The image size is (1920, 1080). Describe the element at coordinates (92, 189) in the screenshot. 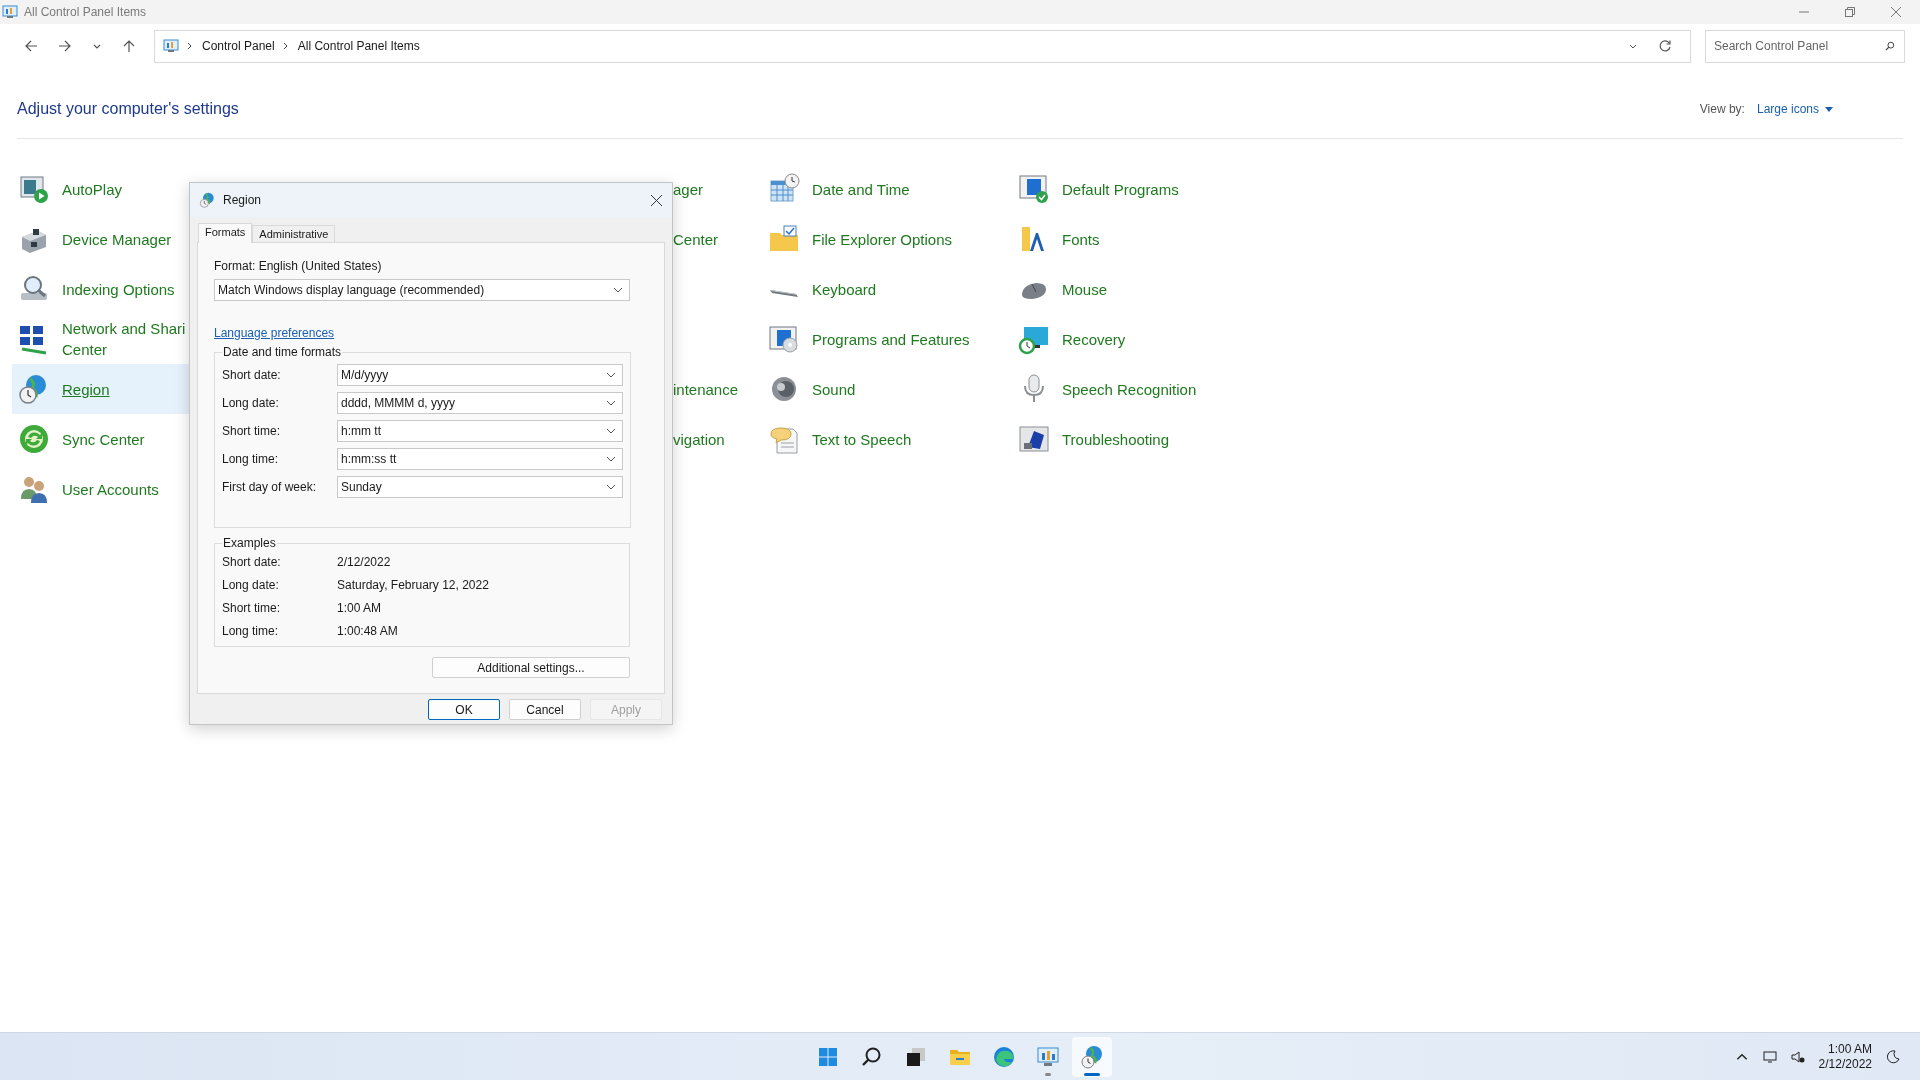

I see `settings-item-link: AutoPlay` at that location.